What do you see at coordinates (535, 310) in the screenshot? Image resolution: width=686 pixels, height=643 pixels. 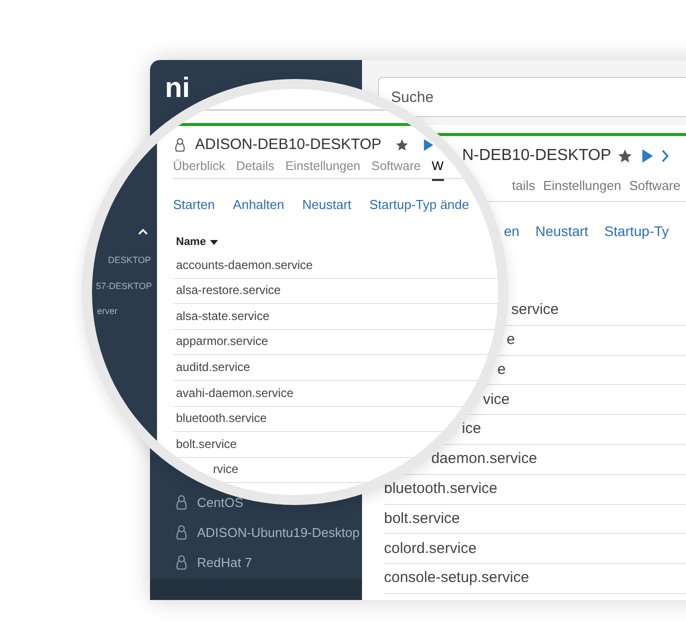 I see `service-name: service` at bounding box center [535, 310].